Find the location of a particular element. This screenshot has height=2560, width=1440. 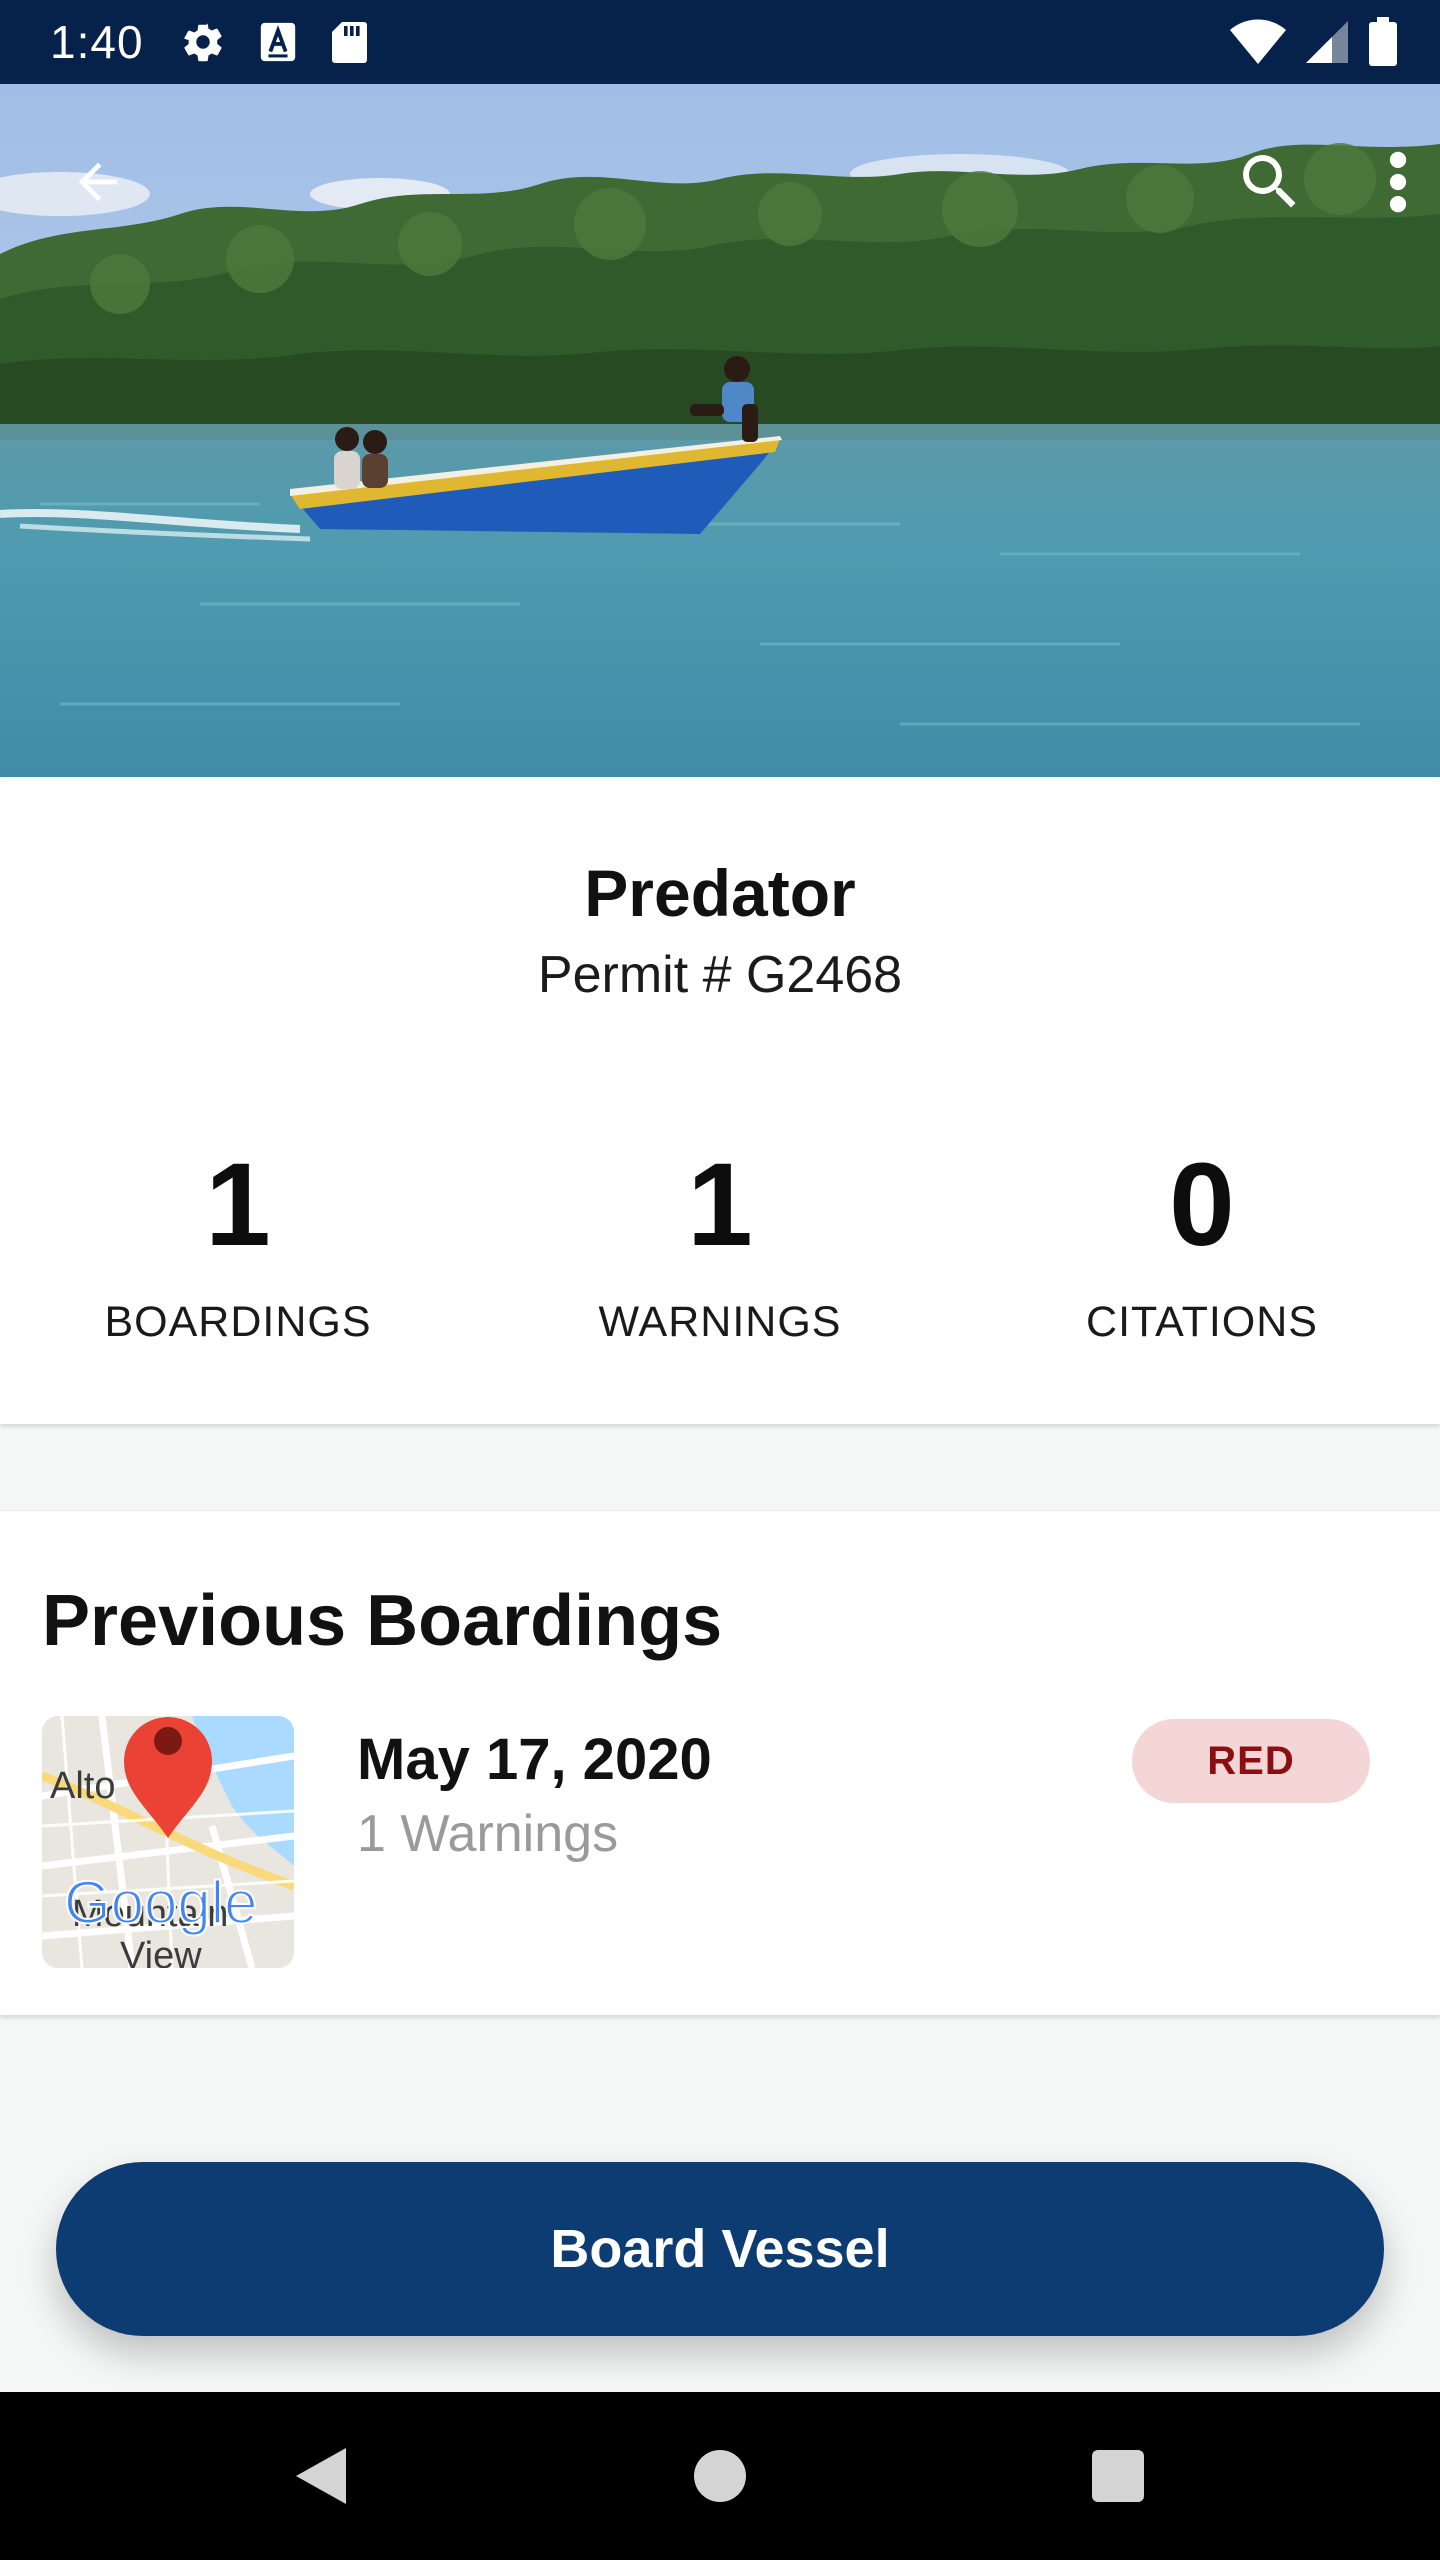

stat-boardings: 1 BOARDINGS is located at coordinates (239, 1243).